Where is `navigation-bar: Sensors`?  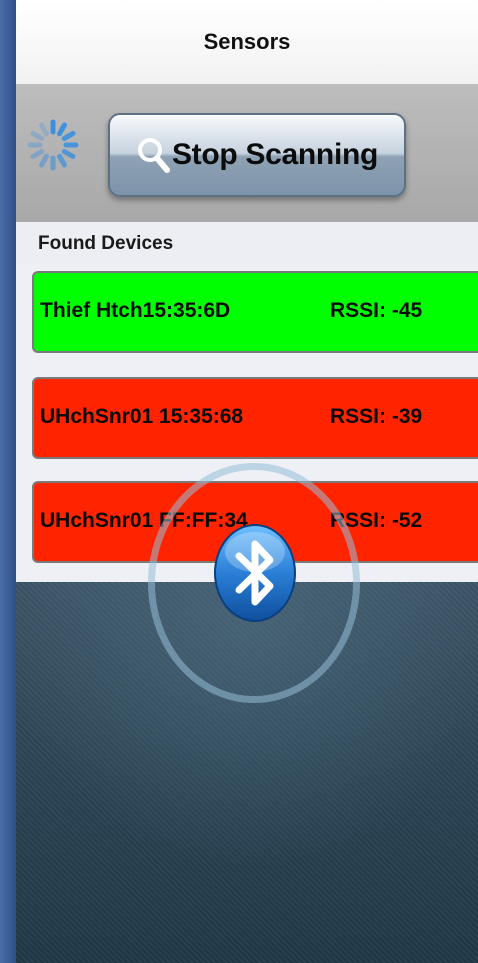
navigation-bar: Sensors is located at coordinates (247, 42).